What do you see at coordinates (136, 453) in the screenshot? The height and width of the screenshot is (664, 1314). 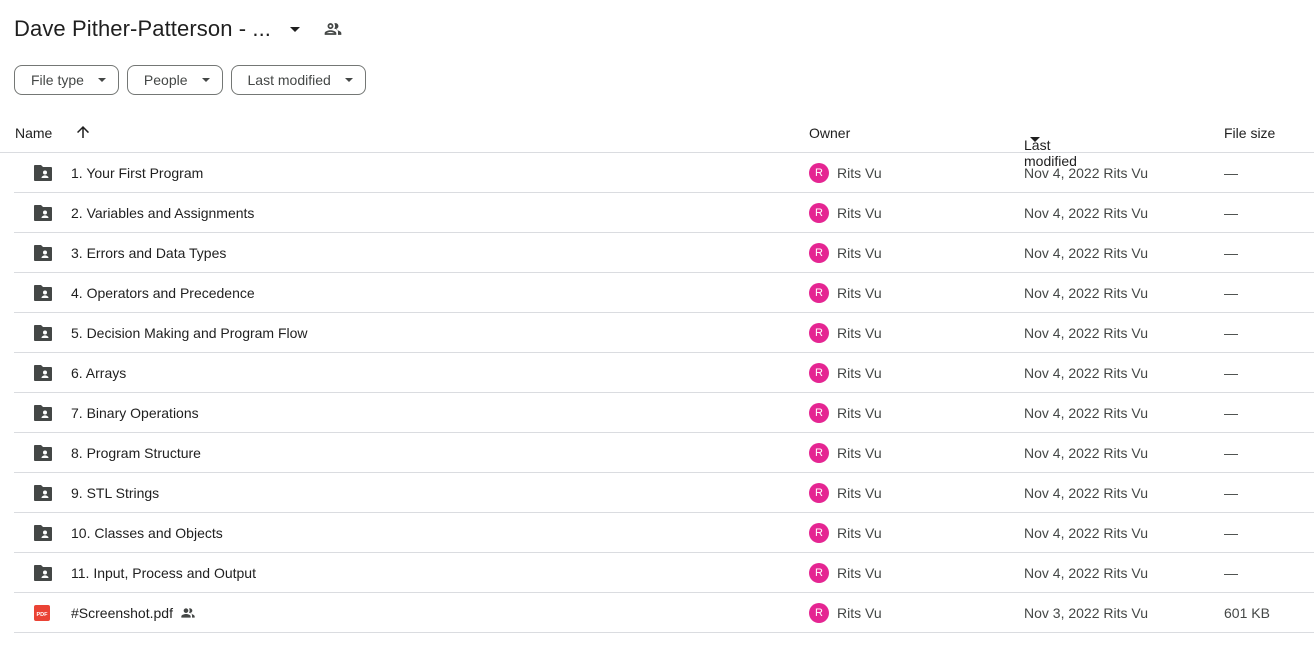 I see `file-name: 8. Program Structure` at bounding box center [136, 453].